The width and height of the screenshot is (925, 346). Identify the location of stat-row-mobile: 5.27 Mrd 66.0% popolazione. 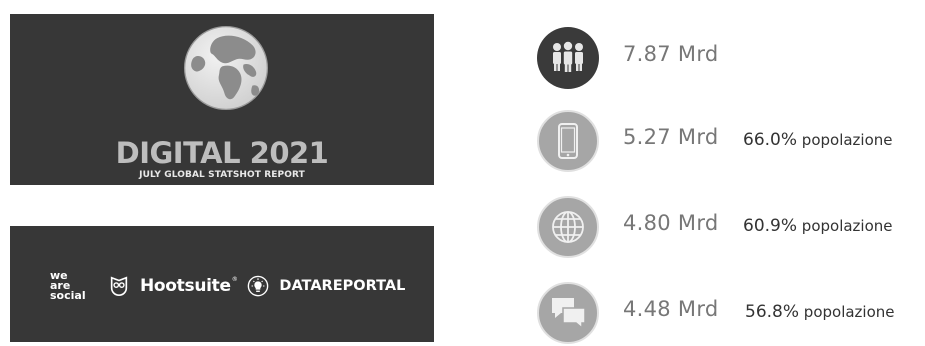
(731, 142).